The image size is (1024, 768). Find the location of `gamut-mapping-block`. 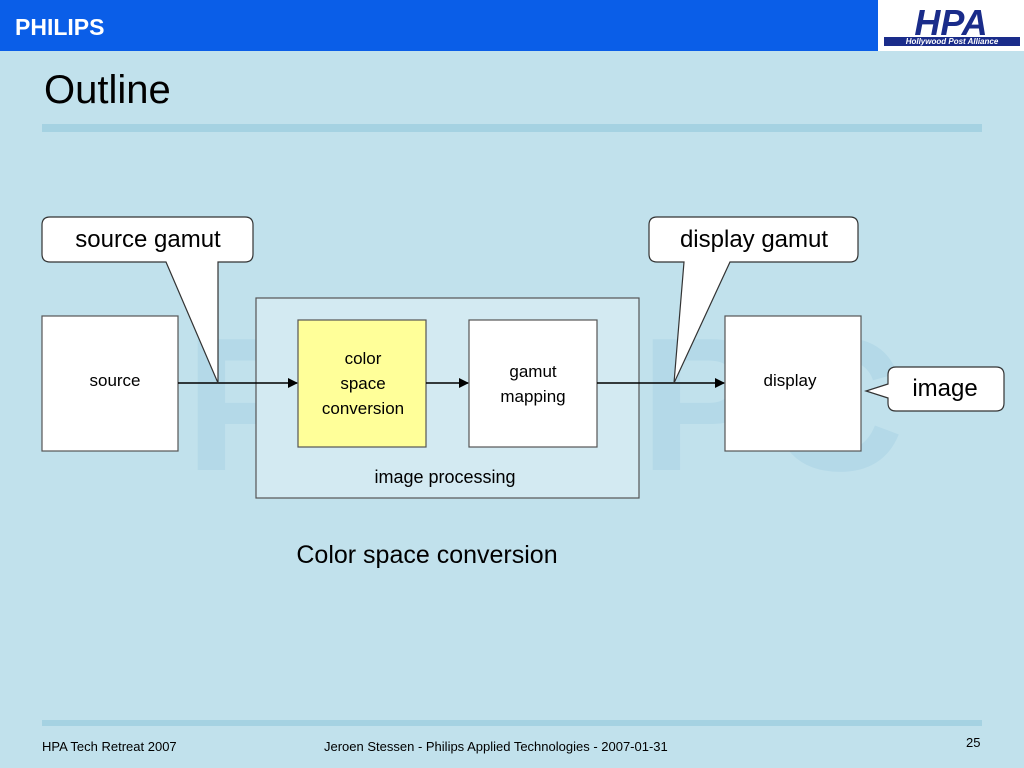

gamut-mapping-block is located at coordinates (533, 383).